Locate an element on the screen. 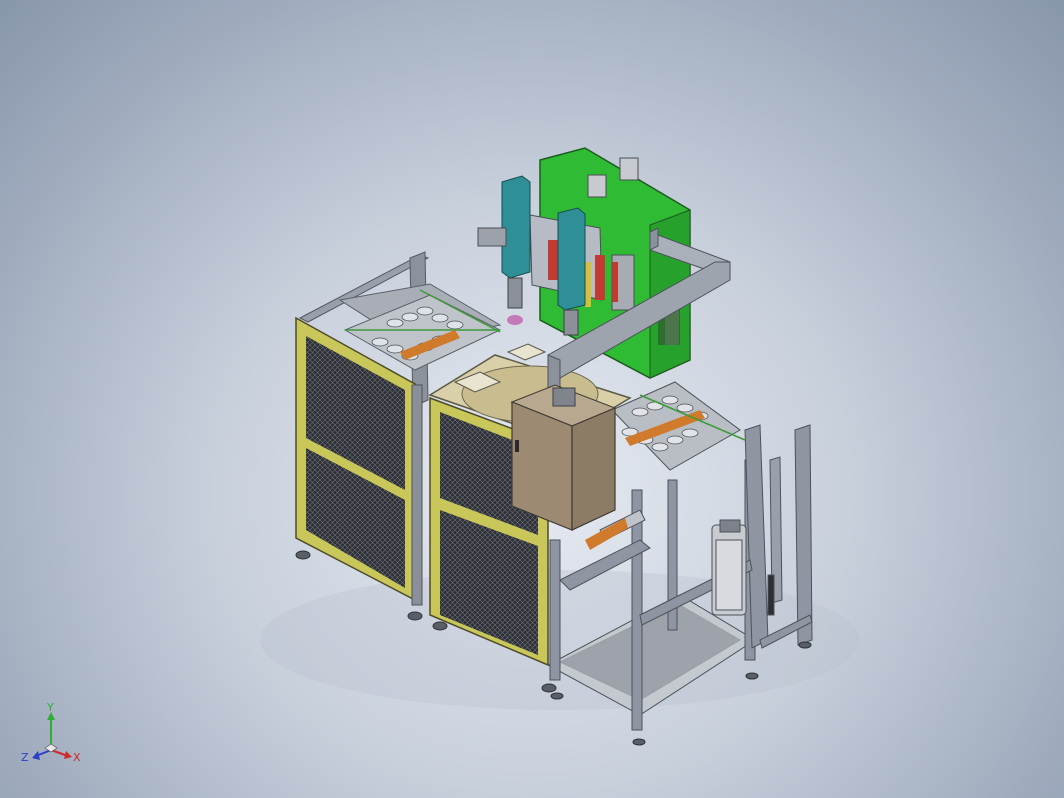  y-axis-label: Y is located at coordinates (50, 707).